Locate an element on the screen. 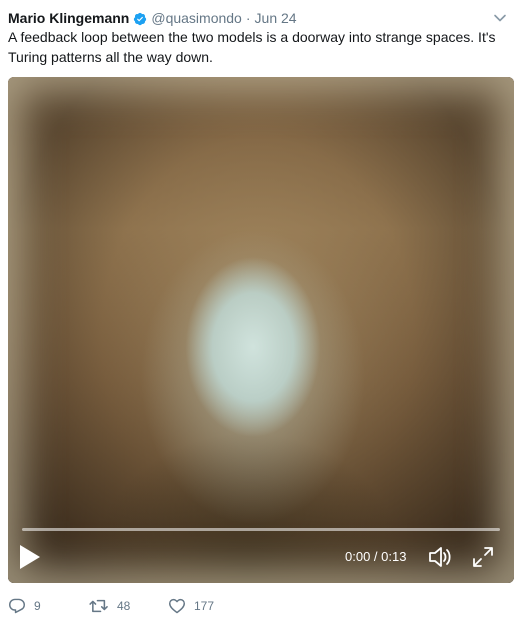 This screenshot has height=624, width=518. author-display-name: Mario Klingemann is located at coordinates (68, 18).